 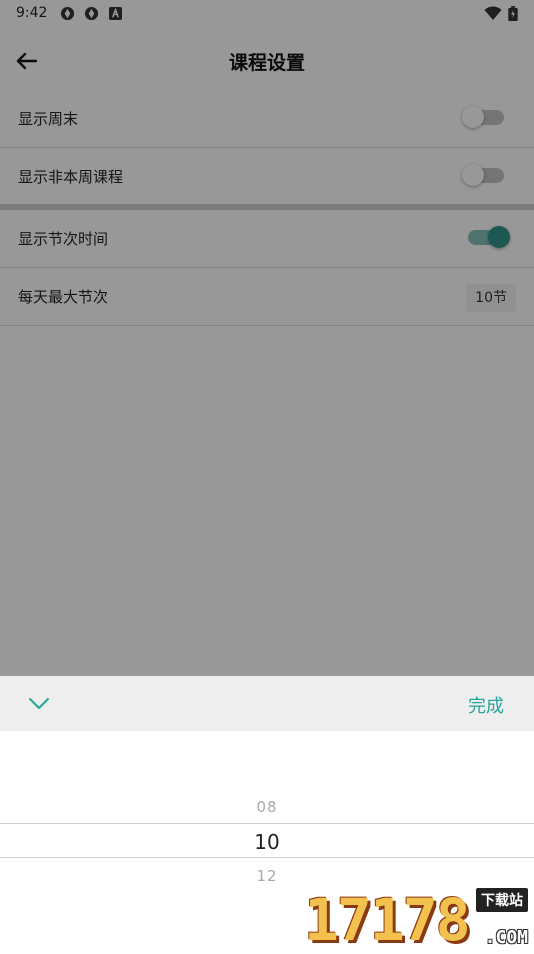 What do you see at coordinates (502, 900) in the screenshot?
I see `watermark-tag: 下载站` at bounding box center [502, 900].